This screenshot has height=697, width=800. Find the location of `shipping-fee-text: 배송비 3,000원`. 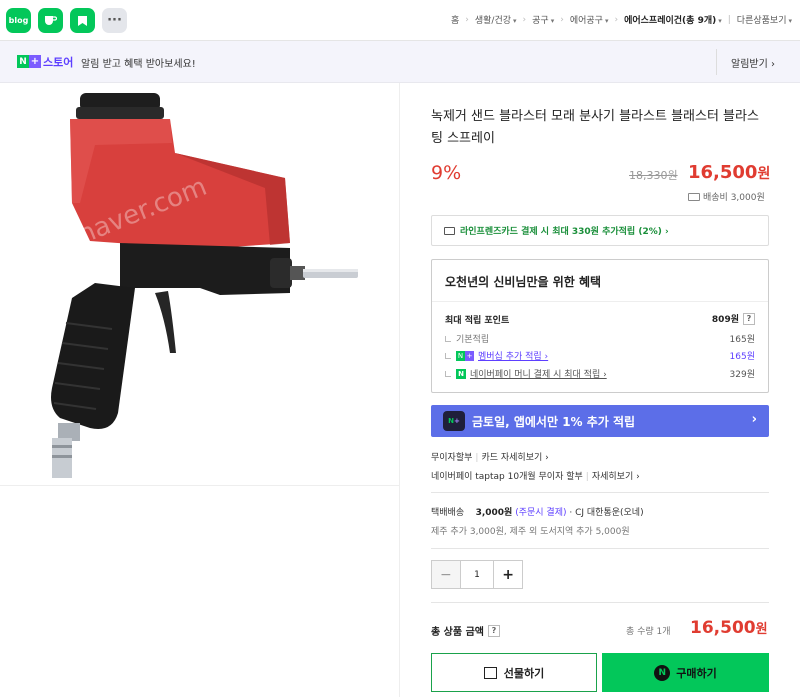

shipping-fee-text: 배송비 3,000원 is located at coordinates (734, 198).